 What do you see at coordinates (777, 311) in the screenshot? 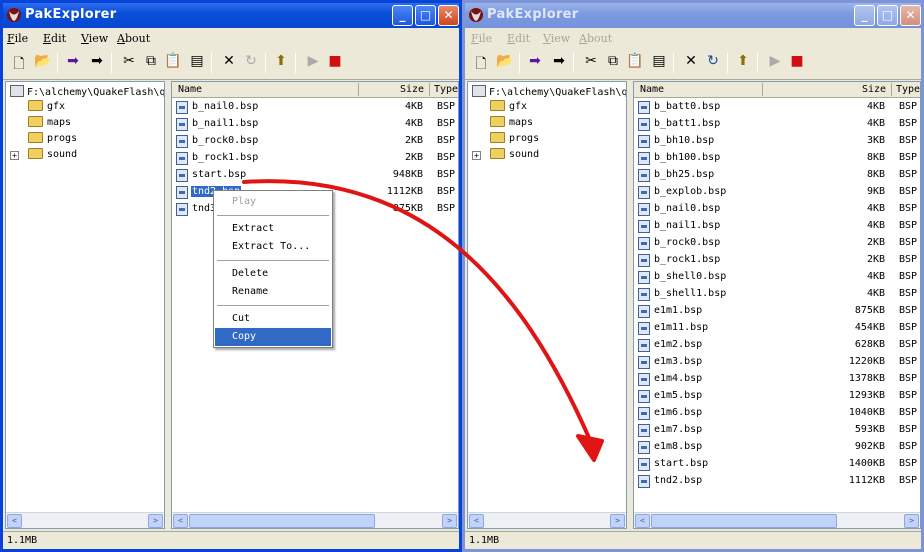
I see `table-row: e1m1.bsp 875KB BSP` at bounding box center [777, 311].